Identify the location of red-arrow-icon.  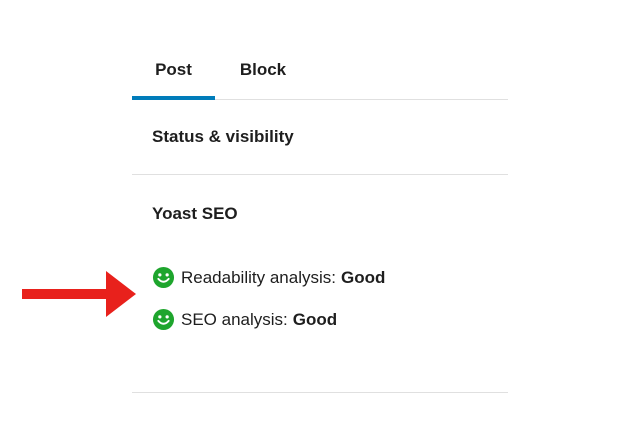
(79, 294).